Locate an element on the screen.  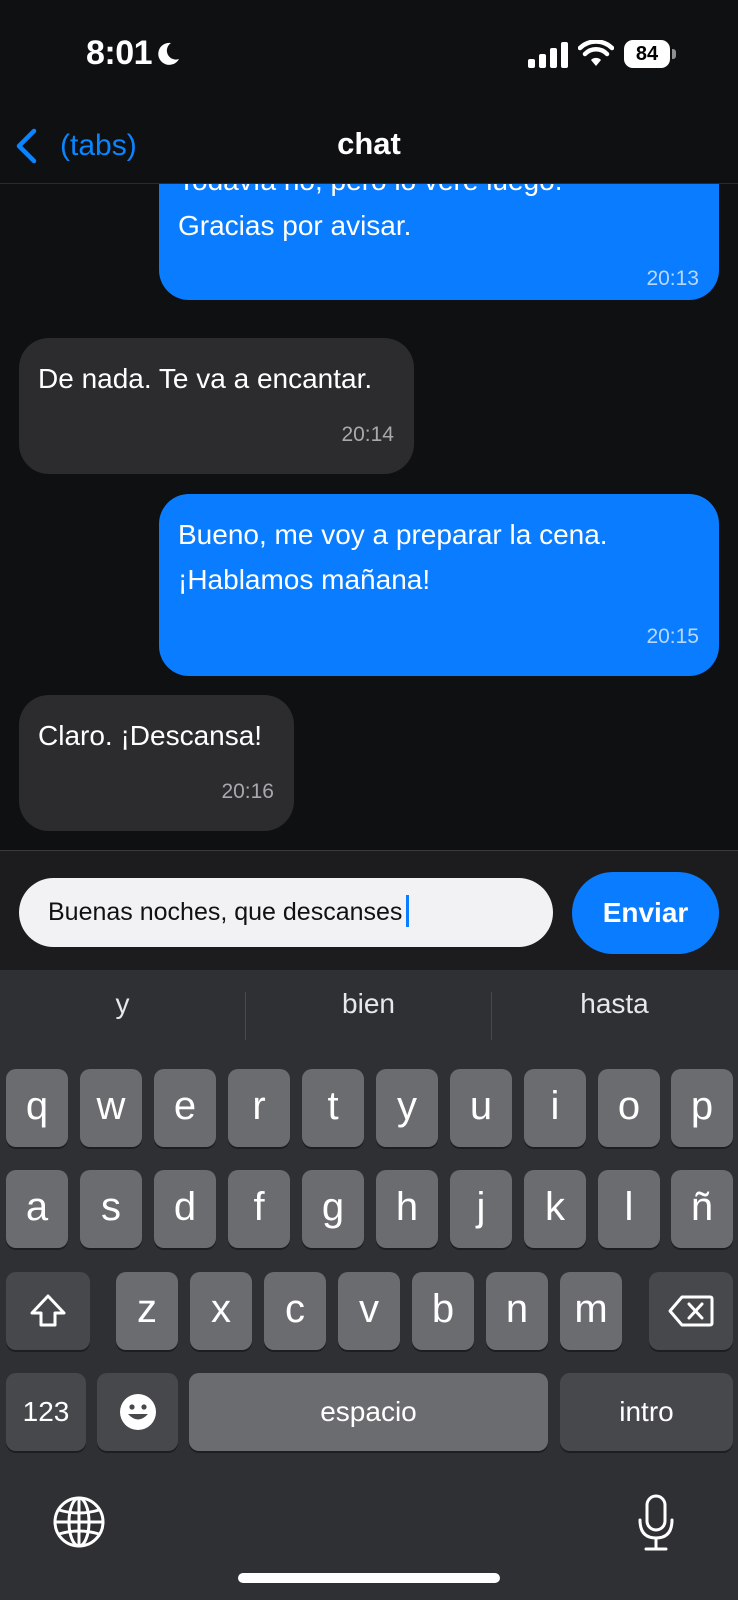
send-button: Enviar is located at coordinates (645, 913).